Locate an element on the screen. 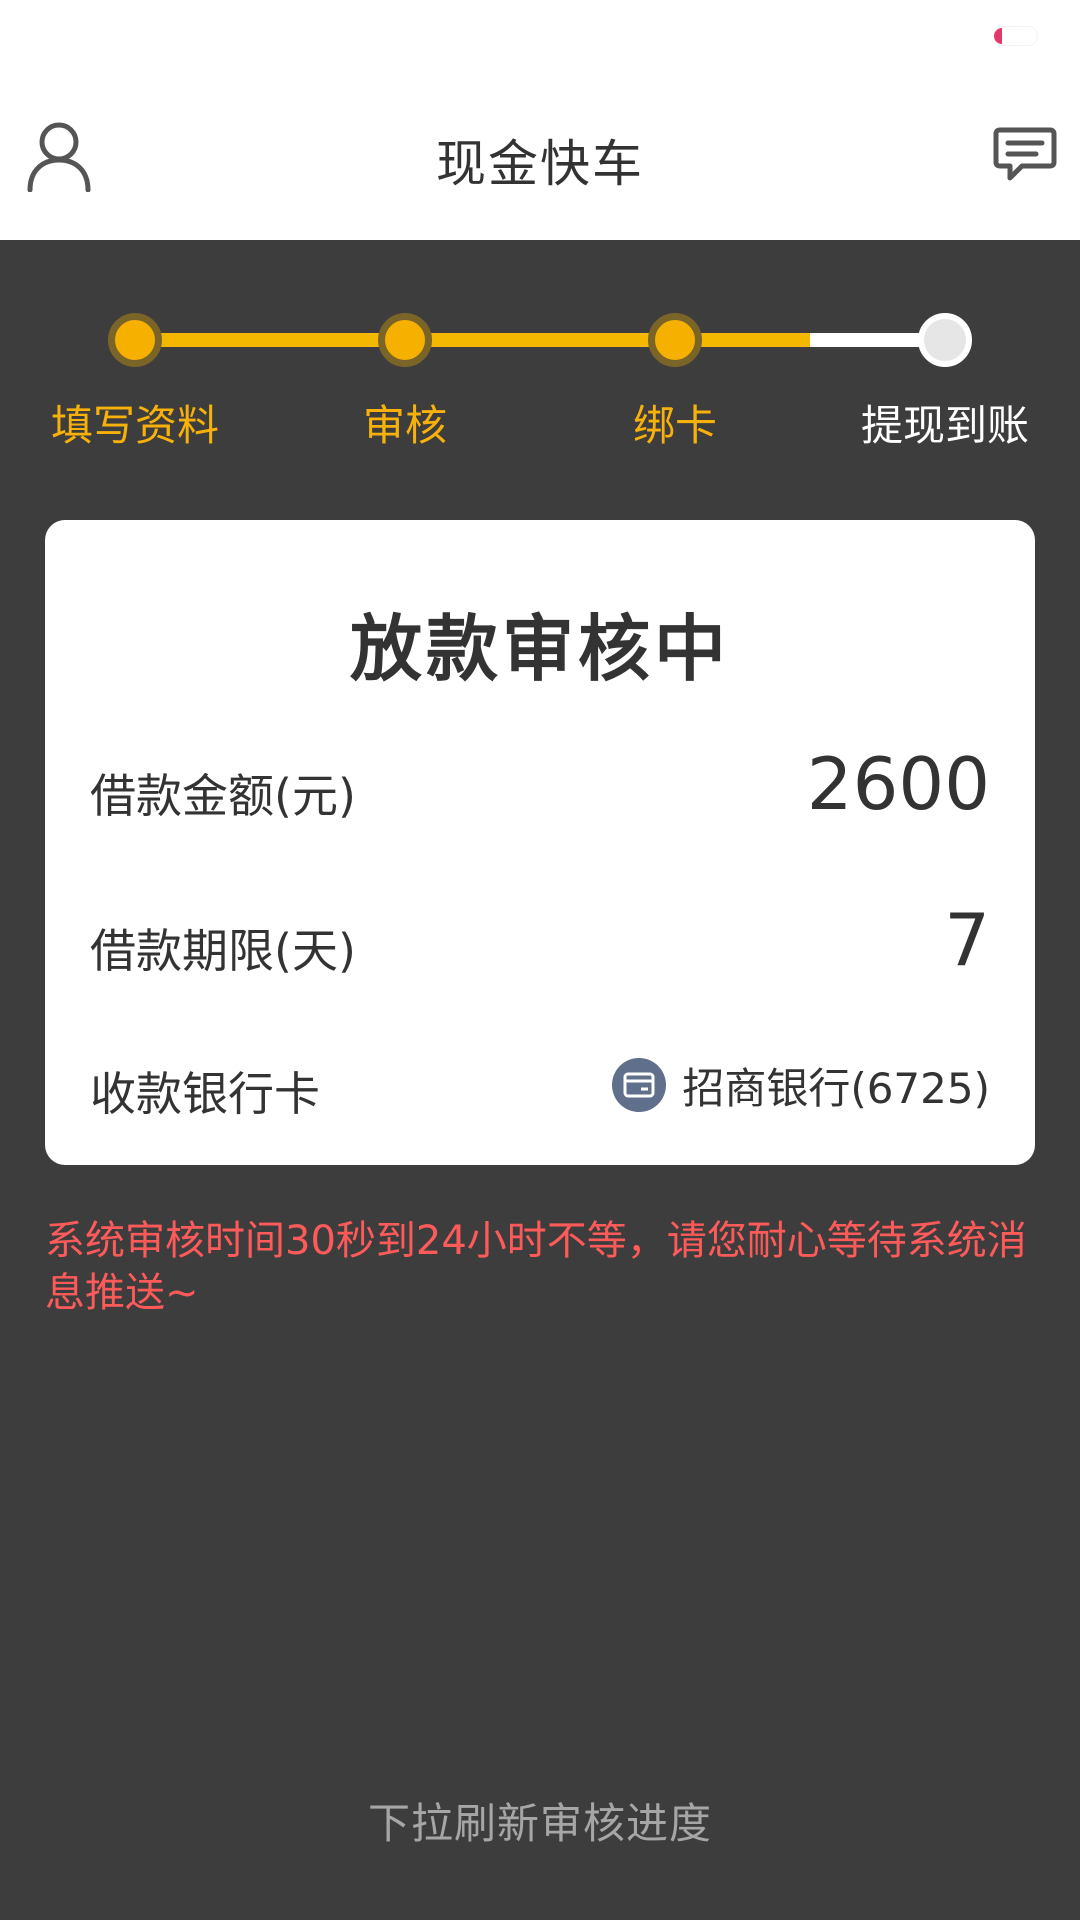 This screenshot has width=1080, height=1920. term-label: 借款期限(天) is located at coordinates (223, 951).